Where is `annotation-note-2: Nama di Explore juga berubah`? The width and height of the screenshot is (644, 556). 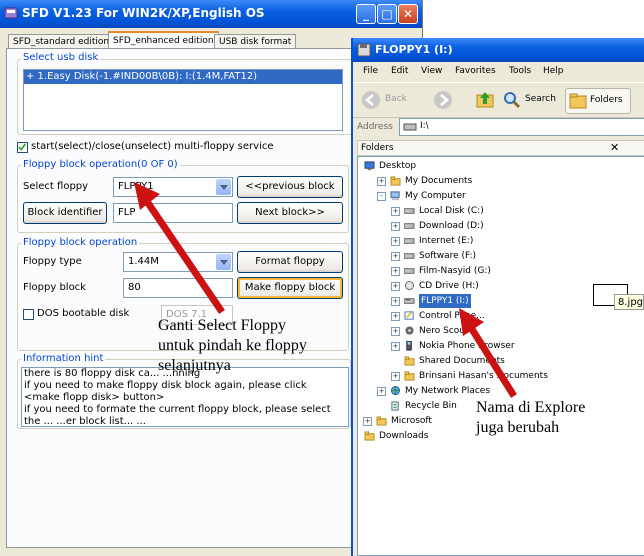 annotation-note-2: Nama di Explore juga berubah is located at coordinates (530, 418).